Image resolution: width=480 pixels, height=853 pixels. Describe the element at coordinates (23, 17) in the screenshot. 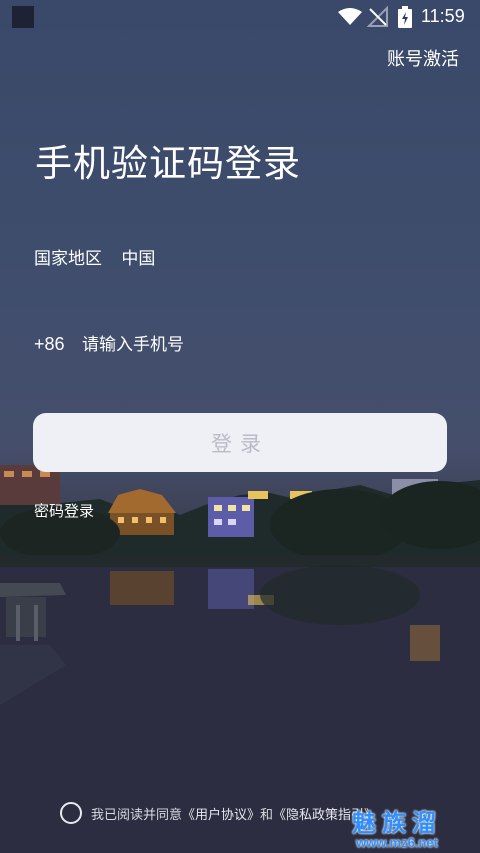

I see `app-square-icon` at that location.